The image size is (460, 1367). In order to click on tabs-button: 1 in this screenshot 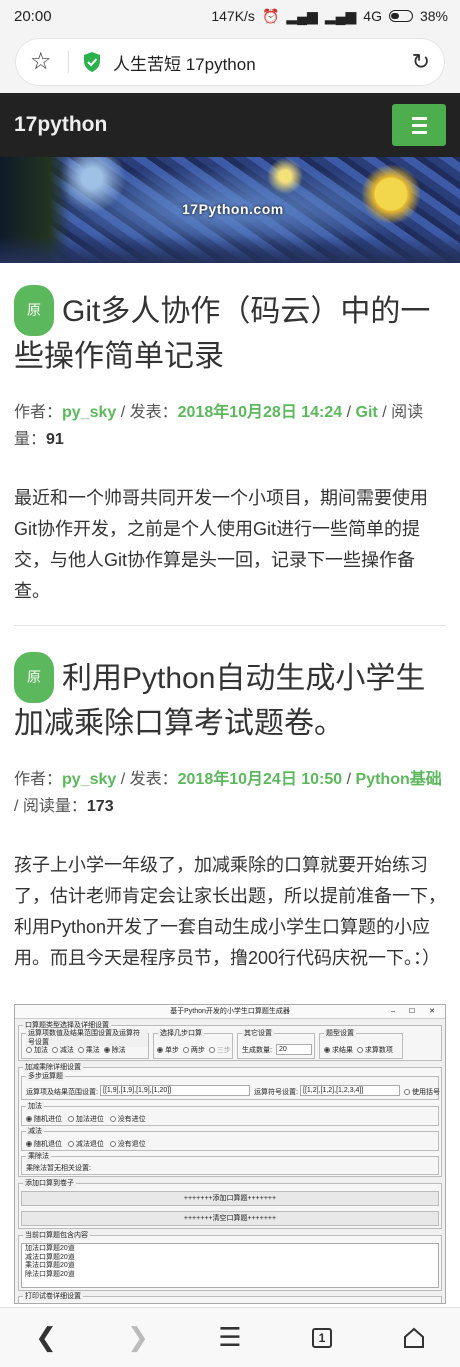, I will do `click(322, 1338)`.